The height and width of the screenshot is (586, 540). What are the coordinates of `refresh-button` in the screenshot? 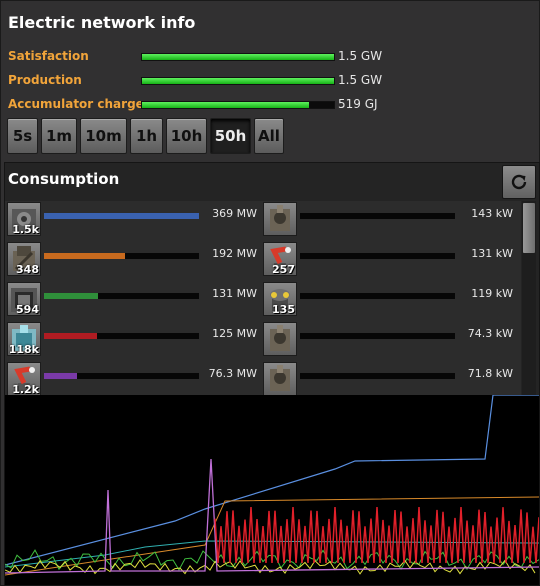 It's located at (519, 182).